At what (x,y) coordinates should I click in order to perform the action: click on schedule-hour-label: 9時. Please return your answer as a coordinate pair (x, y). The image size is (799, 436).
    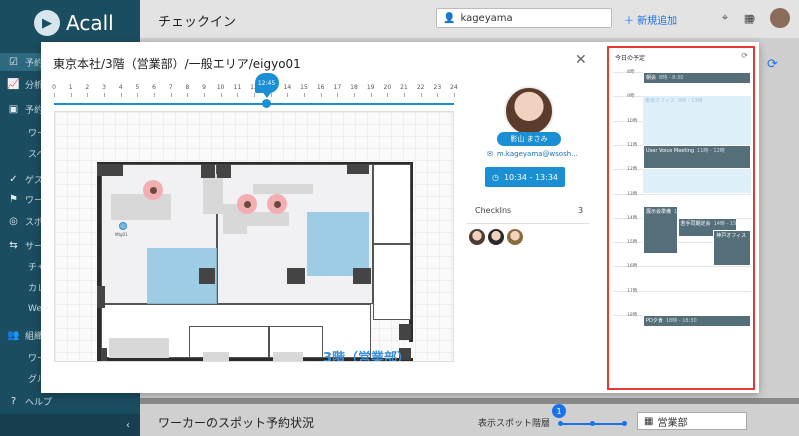
    Looking at the image, I should click on (631, 97).